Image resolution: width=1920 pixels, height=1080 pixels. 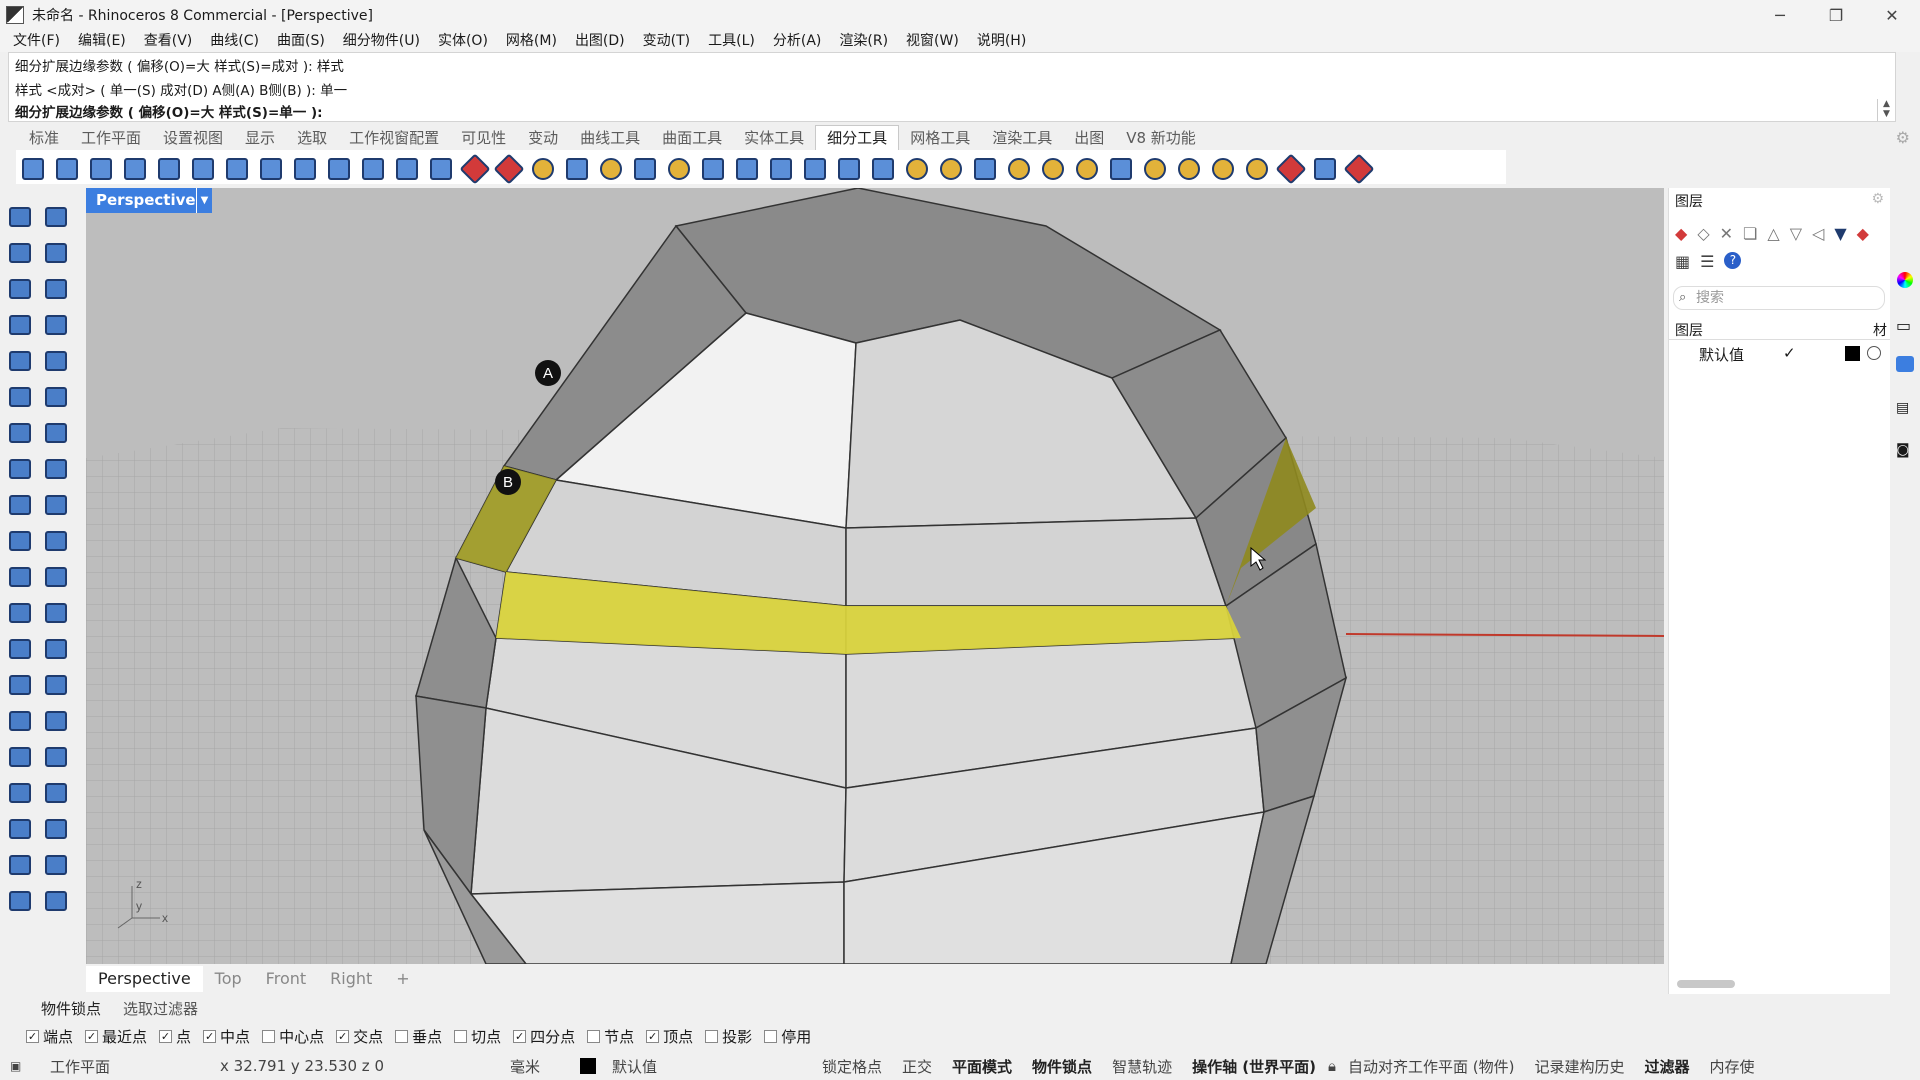 I want to click on viewport-tab-top: Top, so click(x=228, y=979).